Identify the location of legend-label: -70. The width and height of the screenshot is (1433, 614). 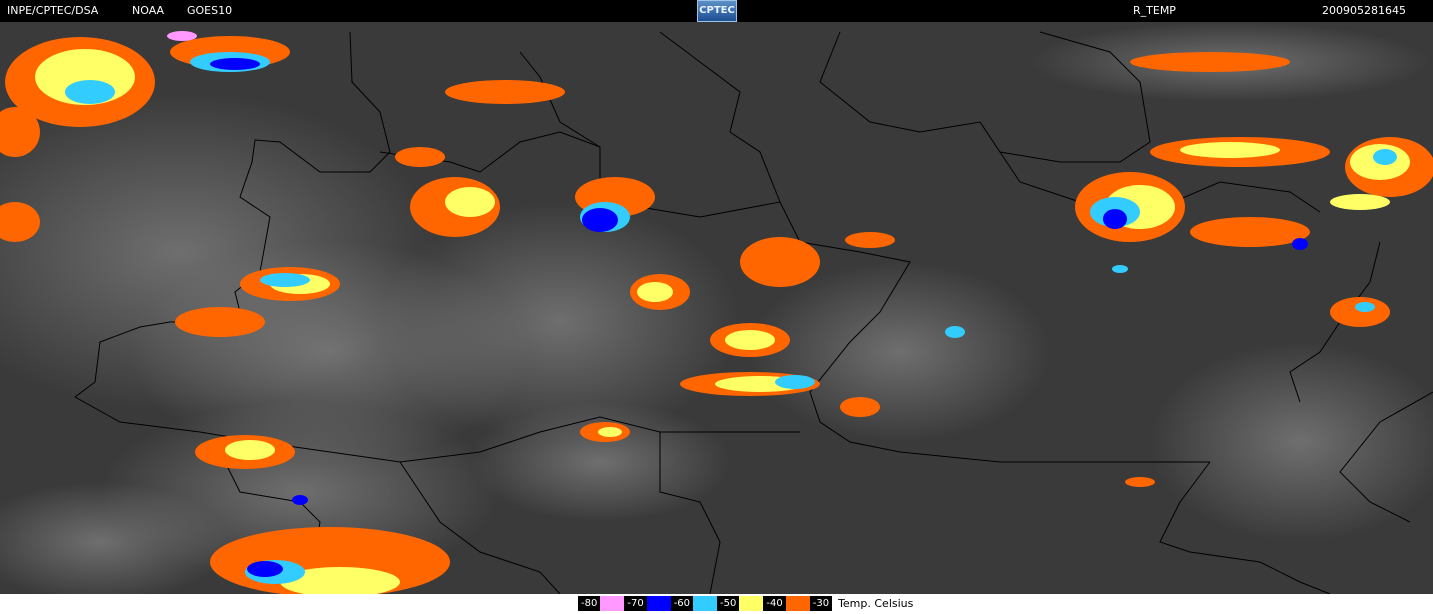
(635, 603).